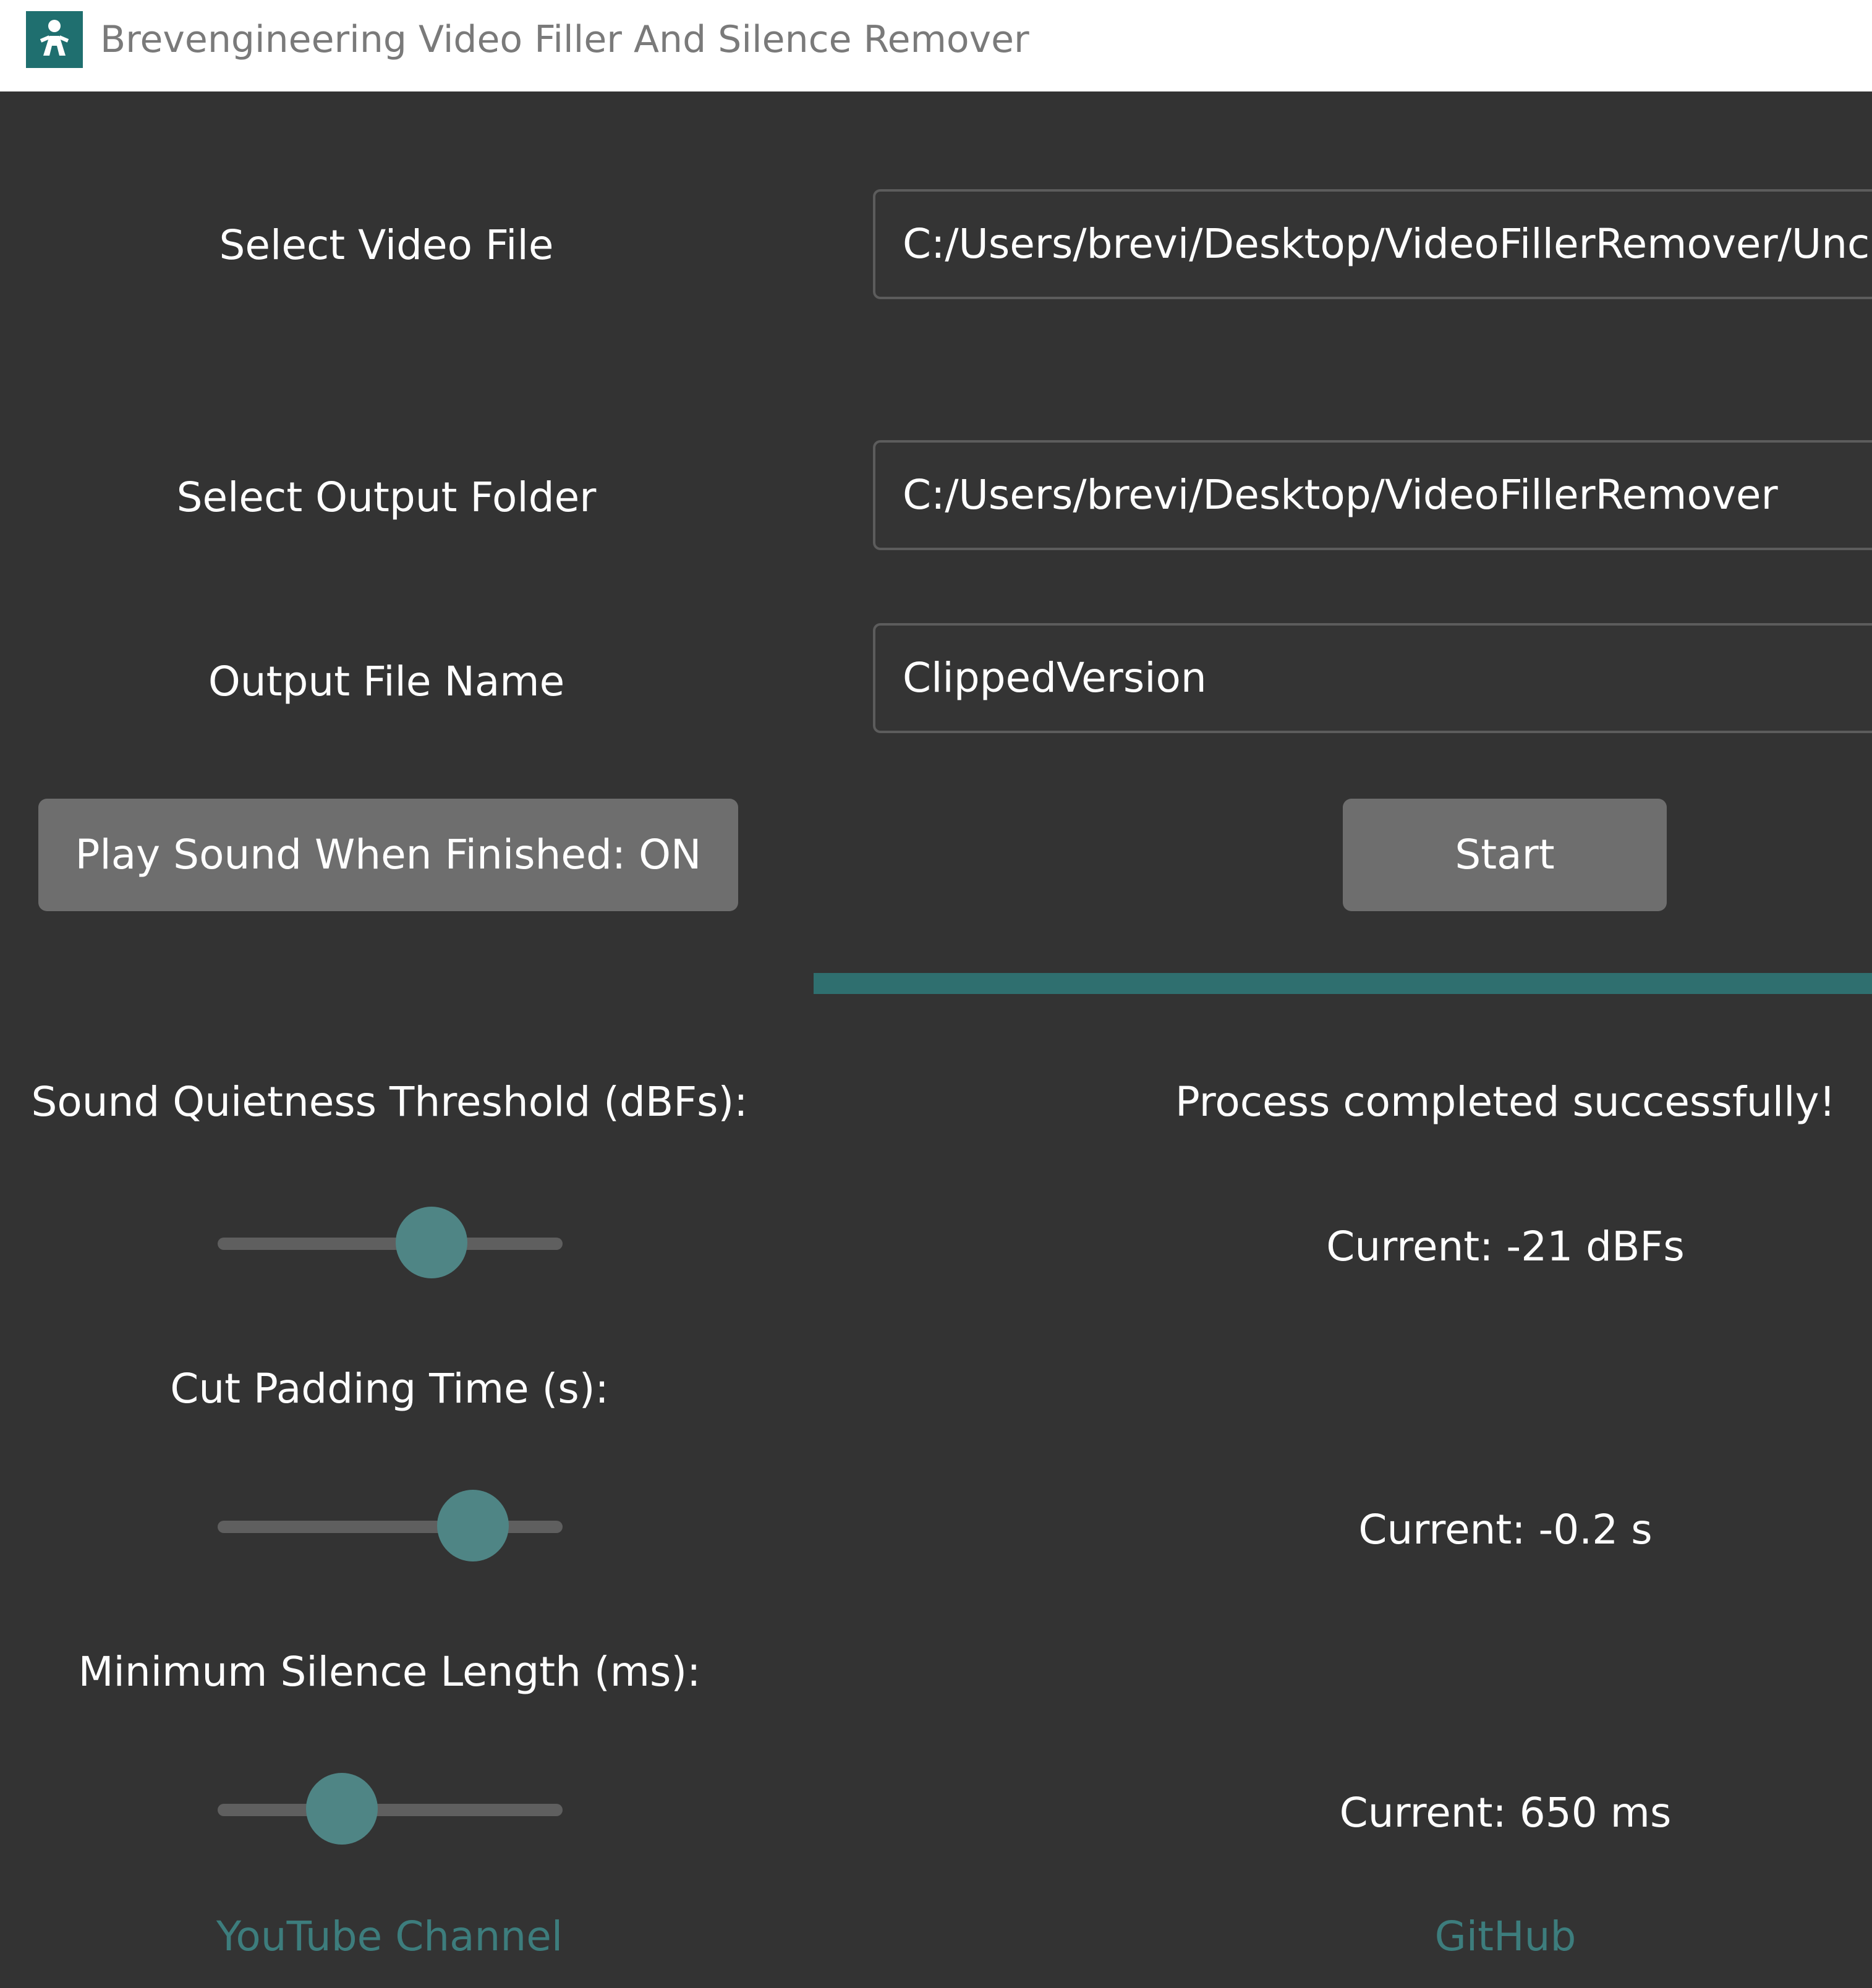 The image size is (1872, 1988). Describe the element at coordinates (1505, 1102) in the screenshot. I see `status-message: Process completed successfully!` at that location.